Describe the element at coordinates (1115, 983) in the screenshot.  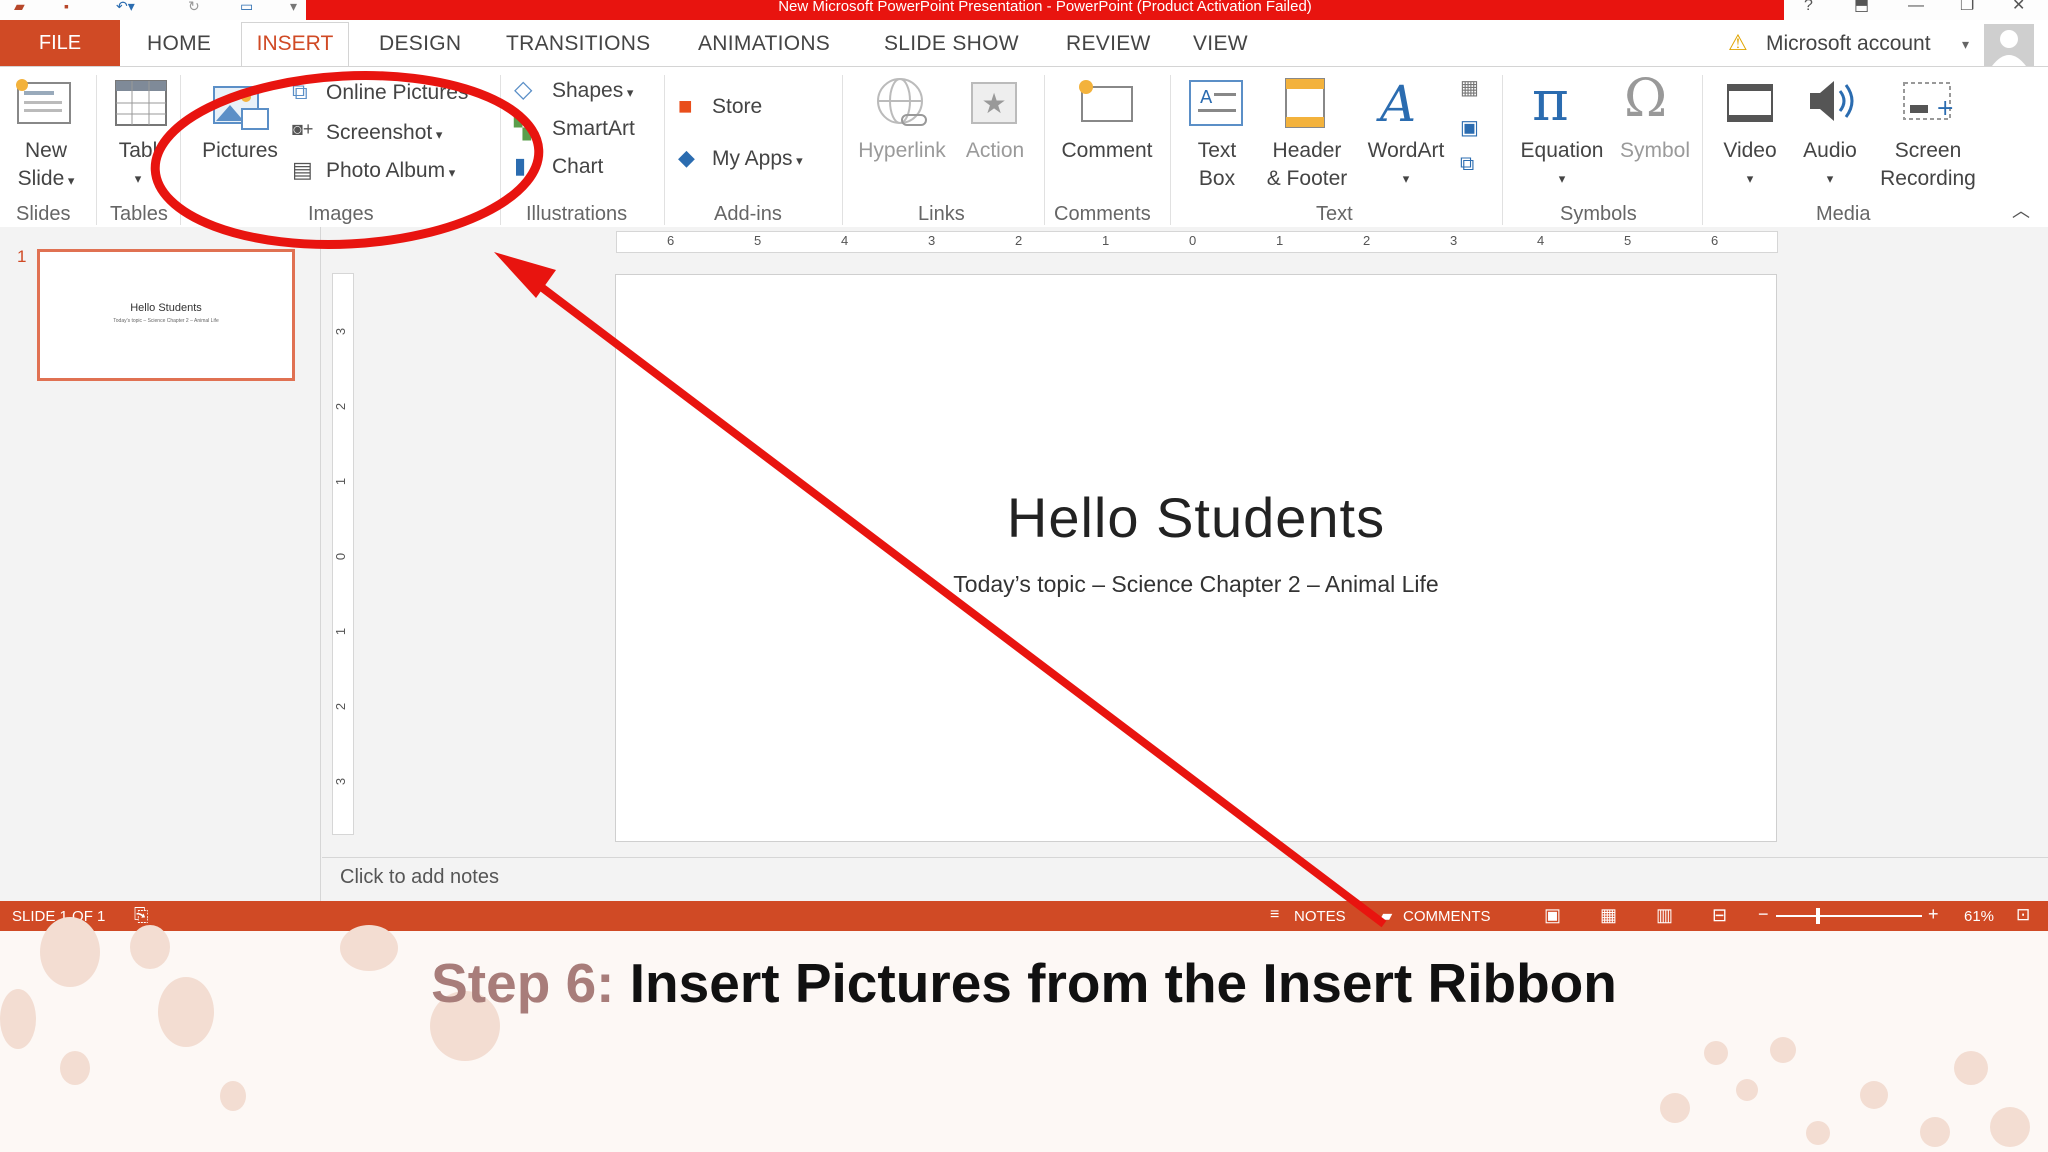
I see `step-description: Insert Pictures from the Insert Ribbon` at that location.